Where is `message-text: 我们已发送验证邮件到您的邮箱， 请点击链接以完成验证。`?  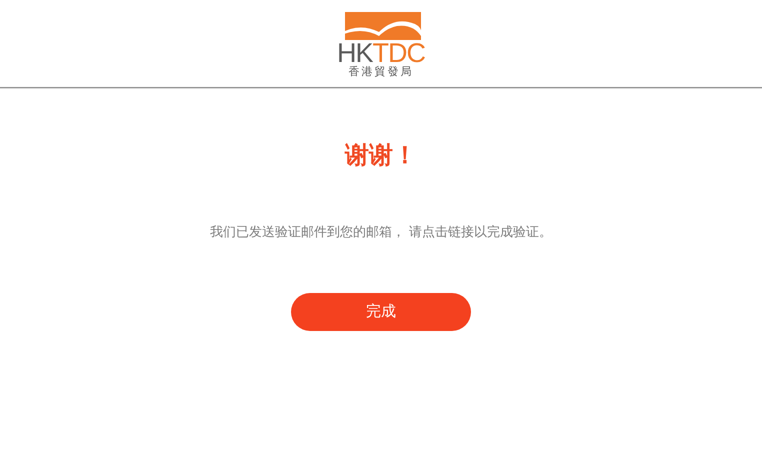 message-text: 我们已发送验证邮件到您的邮箱， 请点击链接以完成验证。 is located at coordinates (381, 233).